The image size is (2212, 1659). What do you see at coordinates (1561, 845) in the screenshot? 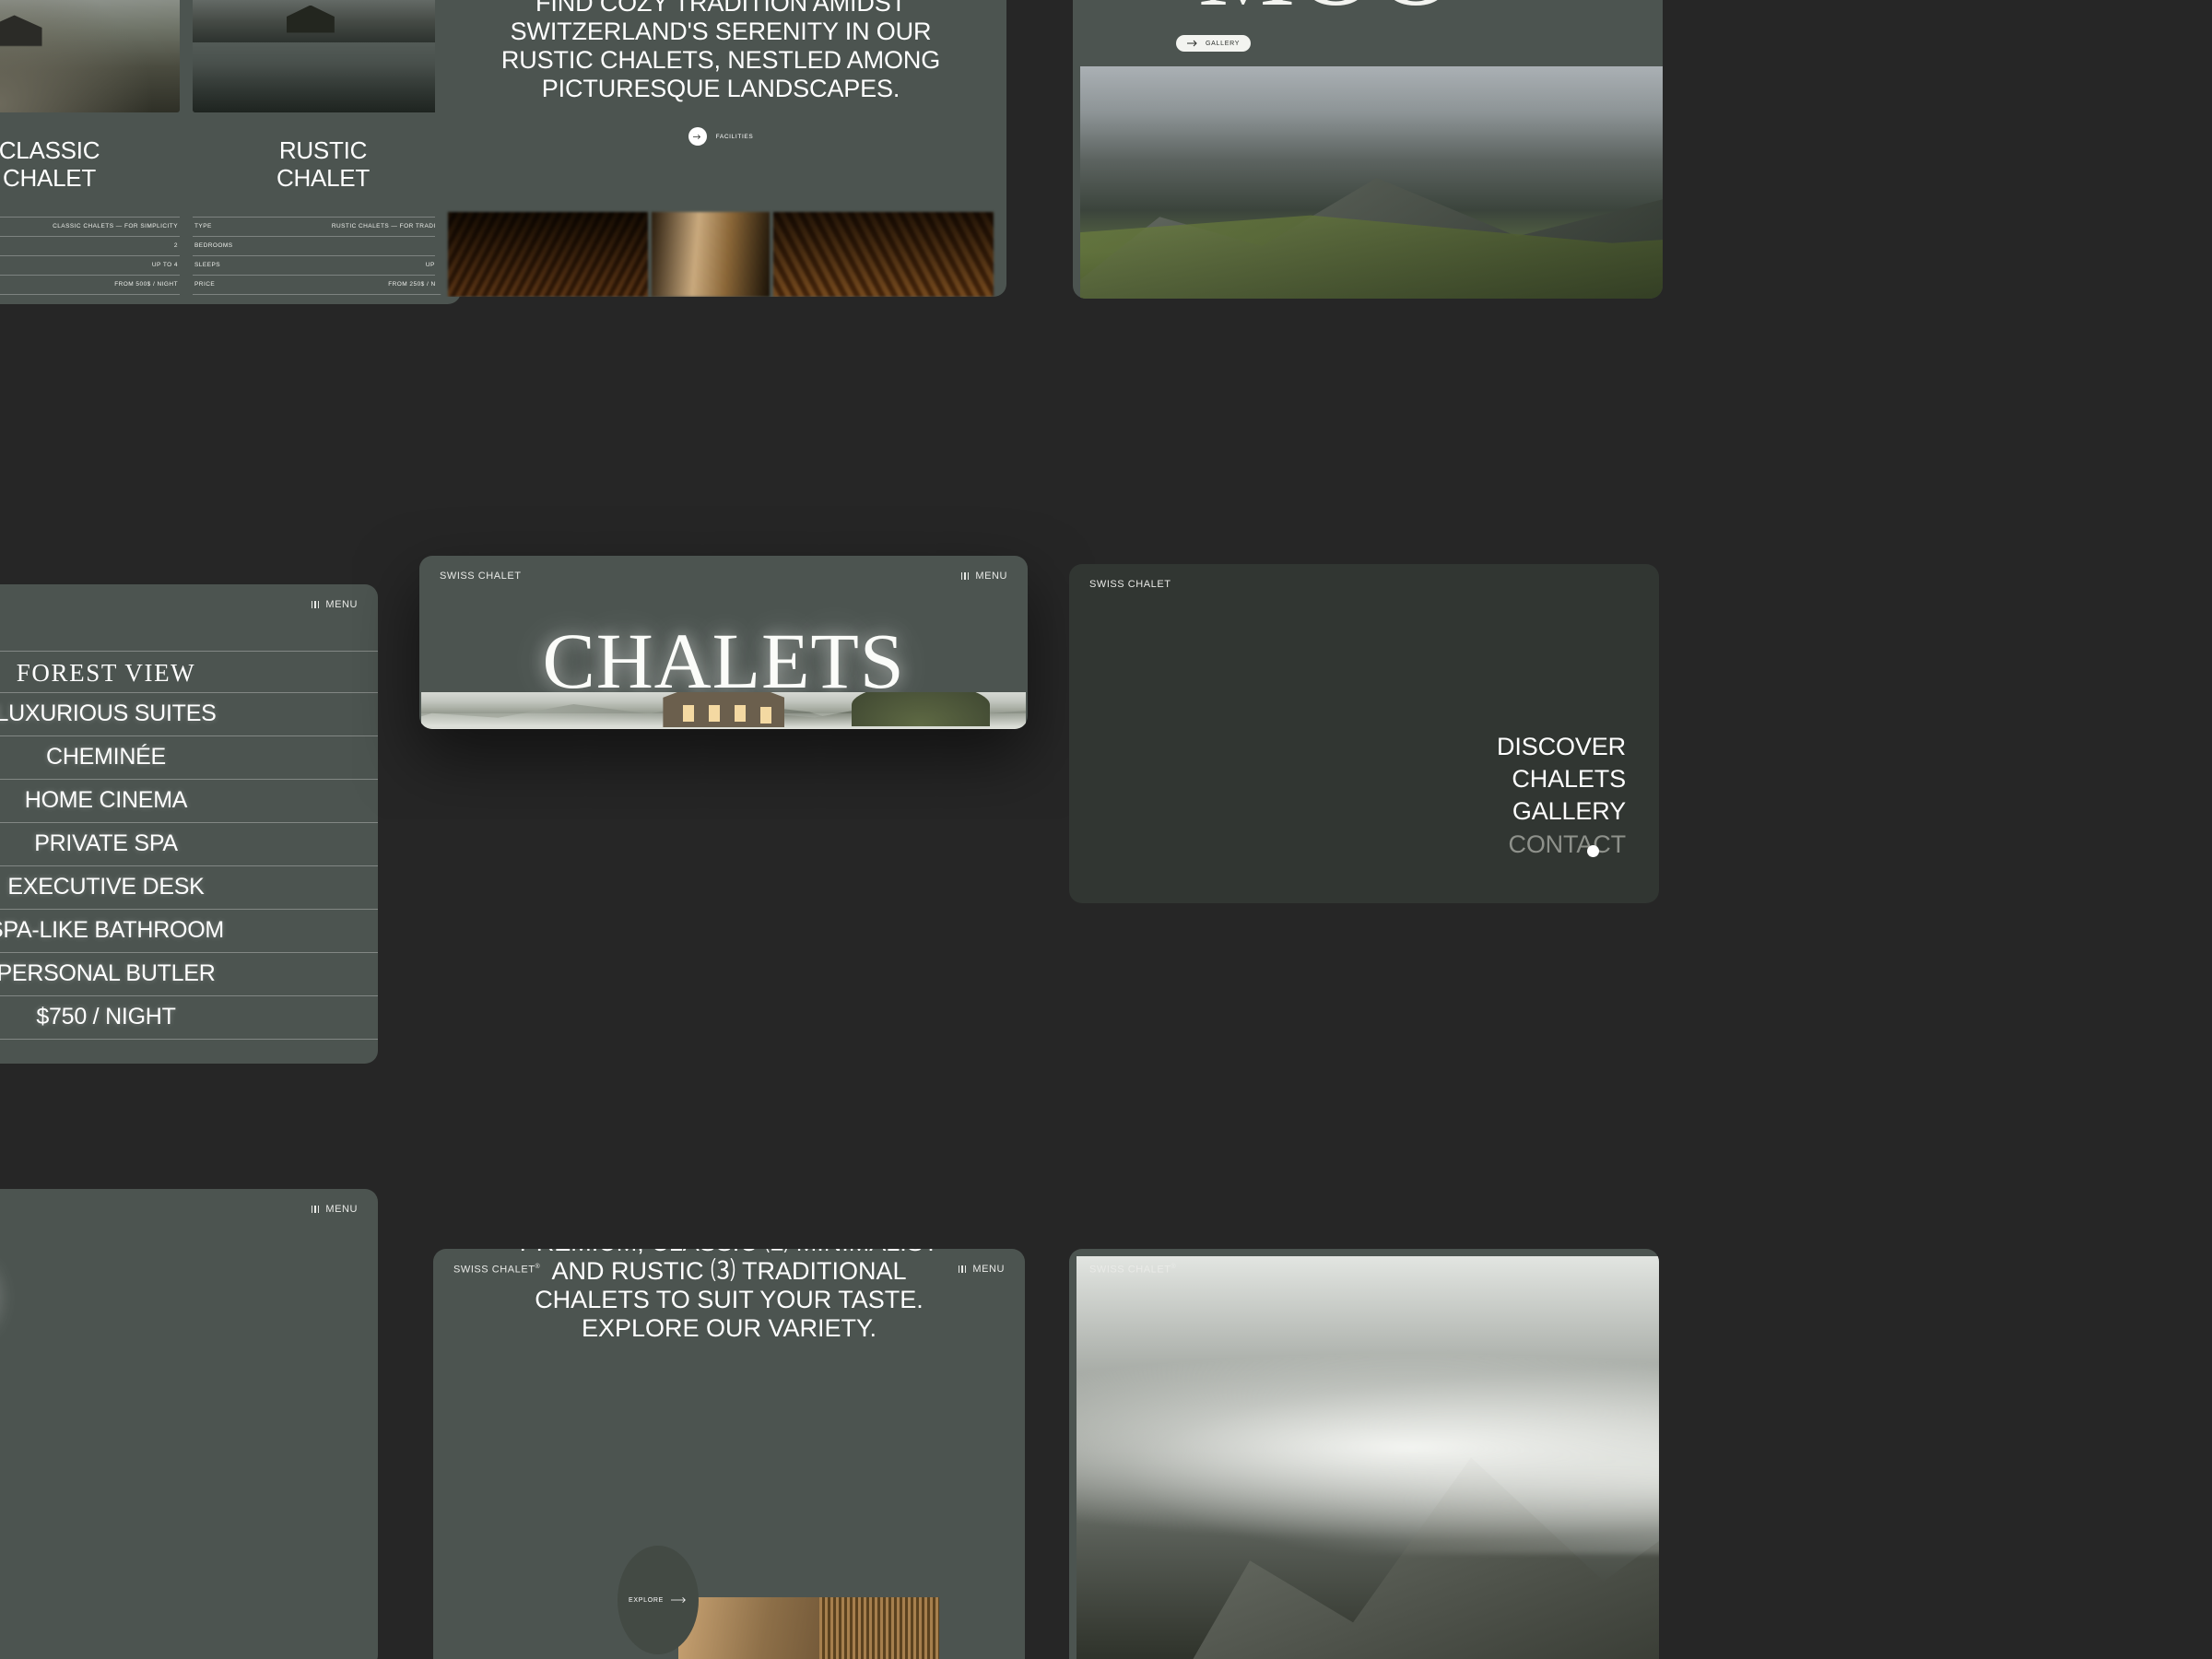
I see `nav-item-contact: CONTACT` at bounding box center [1561, 845].